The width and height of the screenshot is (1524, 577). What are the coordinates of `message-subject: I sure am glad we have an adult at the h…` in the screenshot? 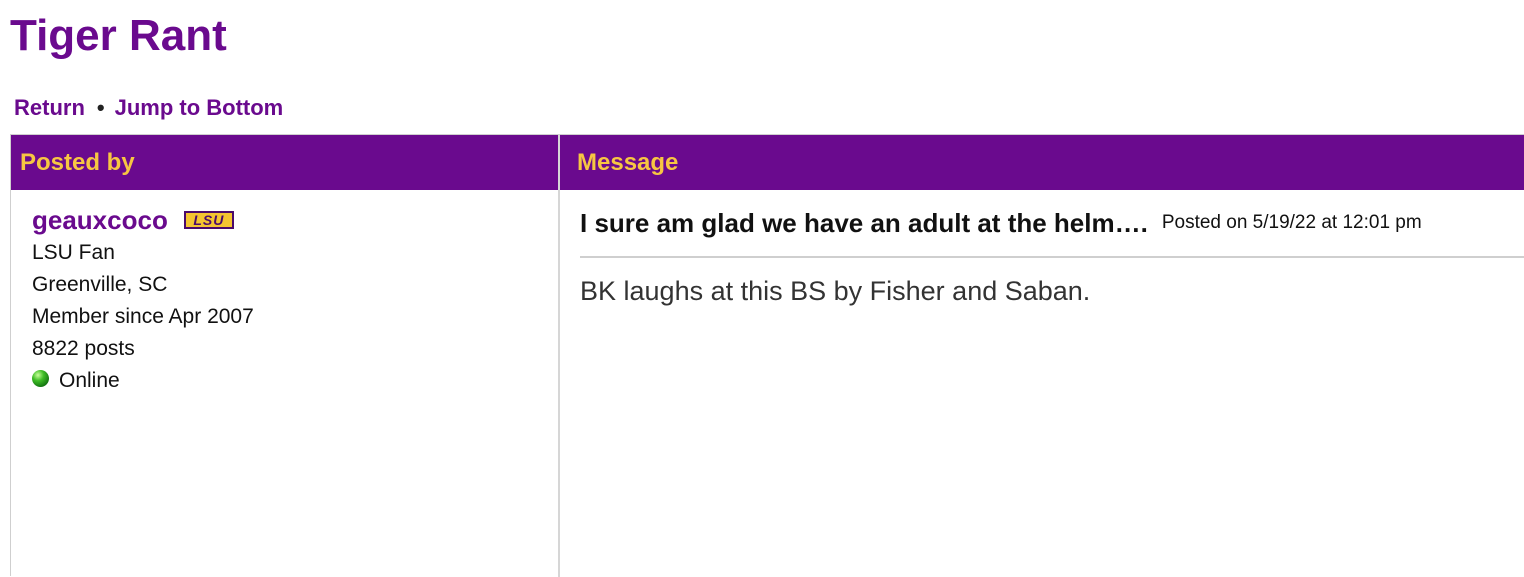 It's located at (864, 222).